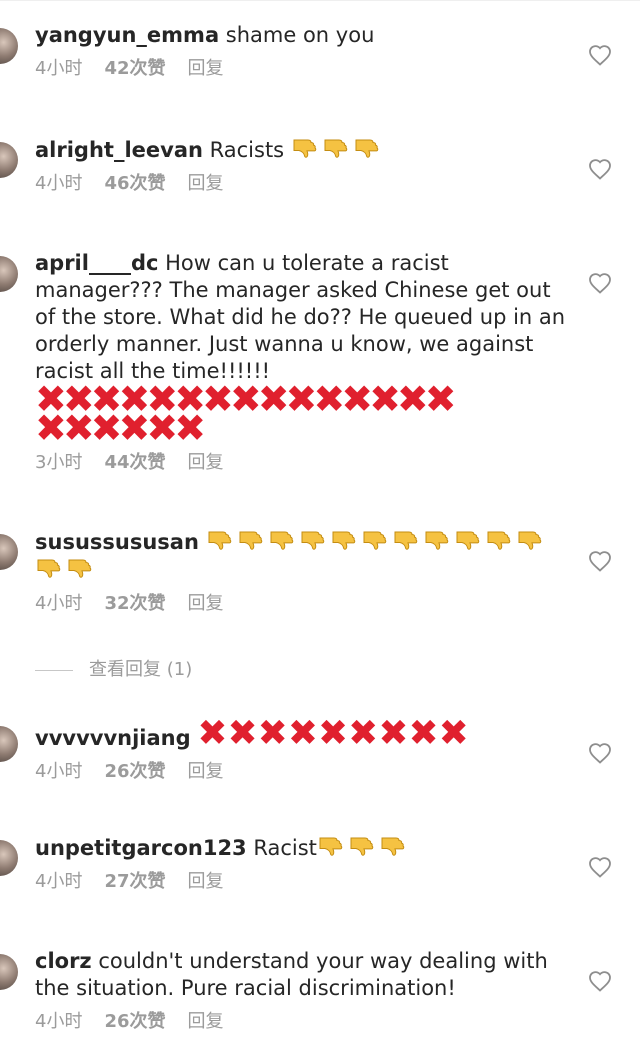  I want to click on comment-meta: 3小时 44次赞 回复, so click(305, 463).